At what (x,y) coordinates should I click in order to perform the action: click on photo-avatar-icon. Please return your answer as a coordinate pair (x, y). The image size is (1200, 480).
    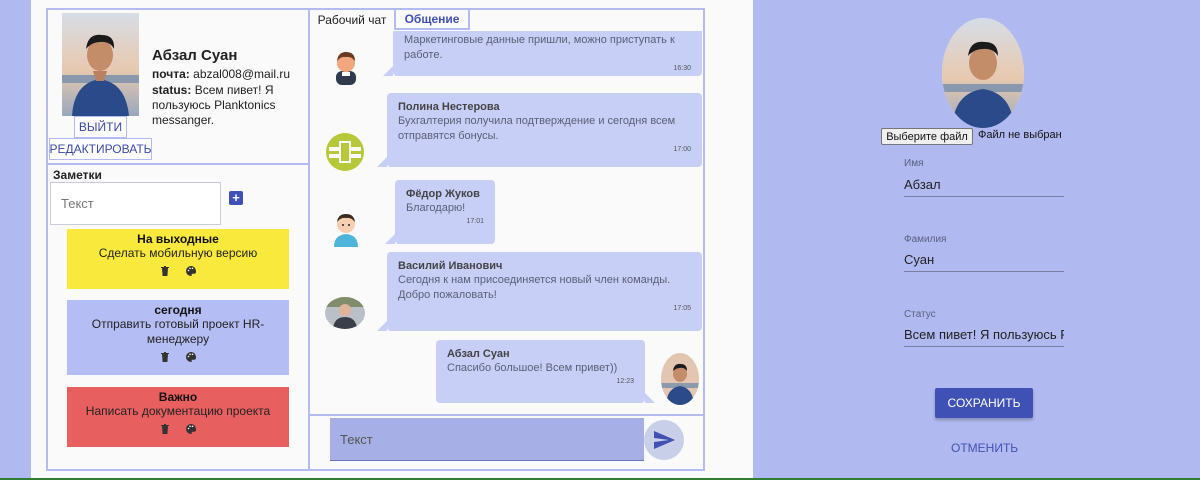
    Looking at the image, I should click on (345, 313).